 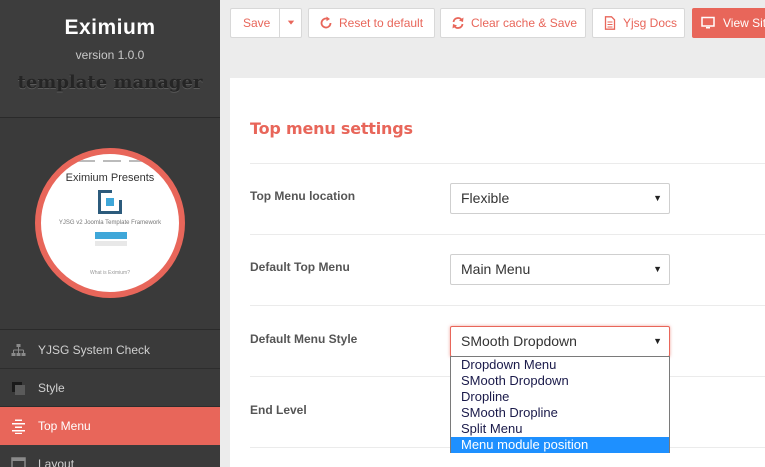 What do you see at coordinates (524, 23) in the screenshot?
I see `clear-cache-save-label: Clear cache & Save` at bounding box center [524, 23].